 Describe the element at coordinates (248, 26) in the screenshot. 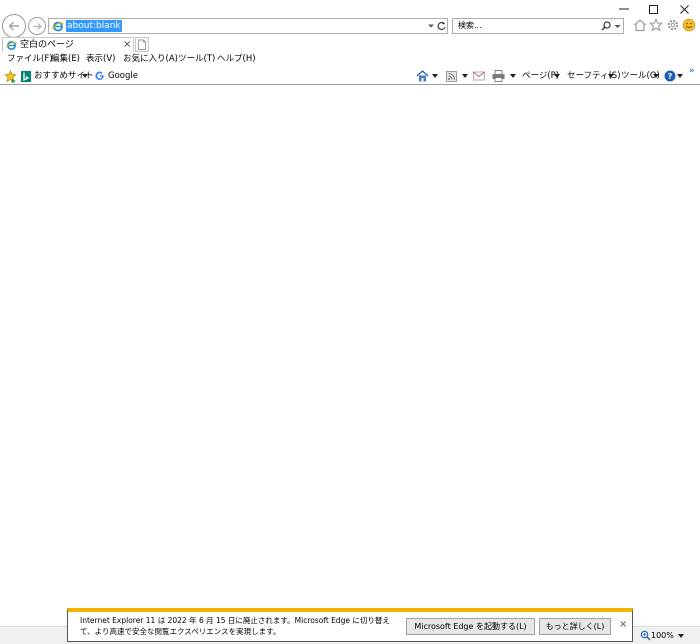

I see `address-bar: about:blank` at that location.